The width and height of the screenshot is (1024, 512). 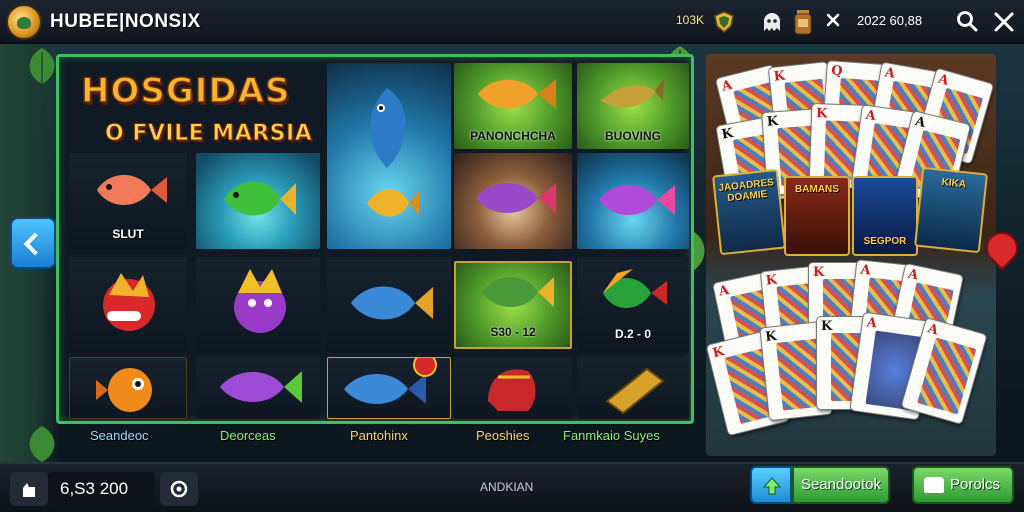 I want to click on game-tile: PANONCHCHA, so click(x=513, y=106).